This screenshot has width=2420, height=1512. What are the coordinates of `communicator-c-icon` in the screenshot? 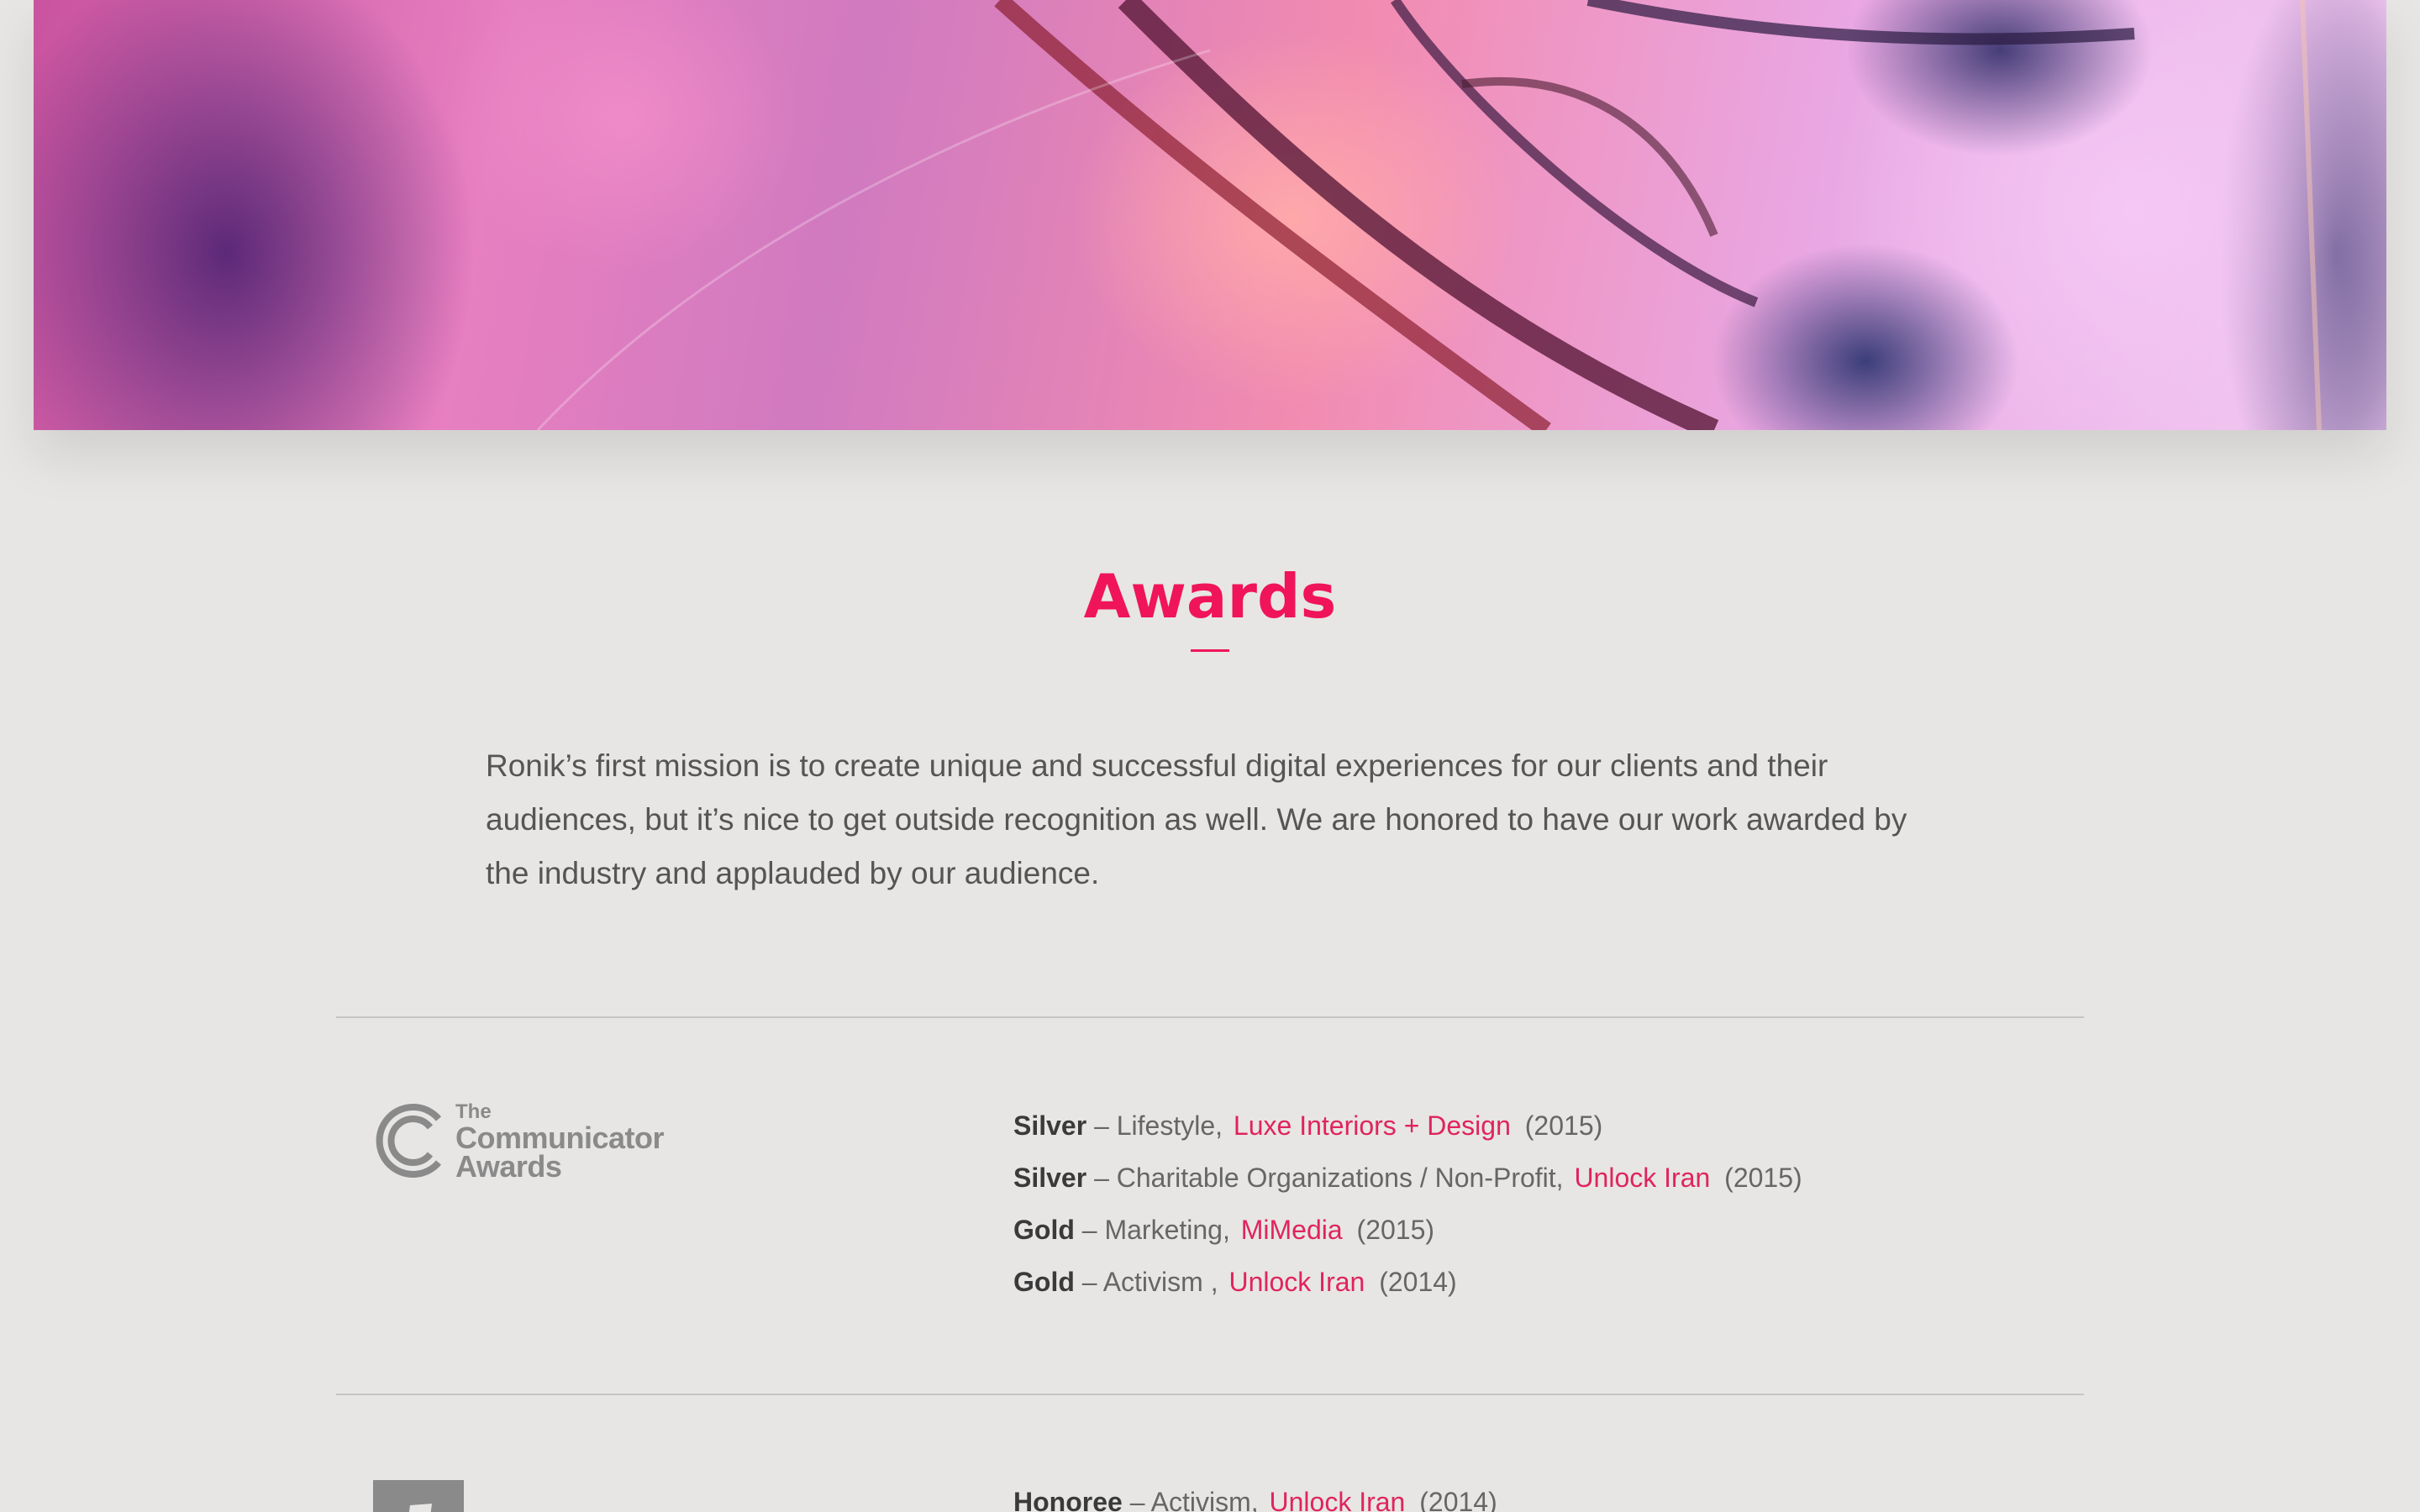 It's located at (409, 1141).